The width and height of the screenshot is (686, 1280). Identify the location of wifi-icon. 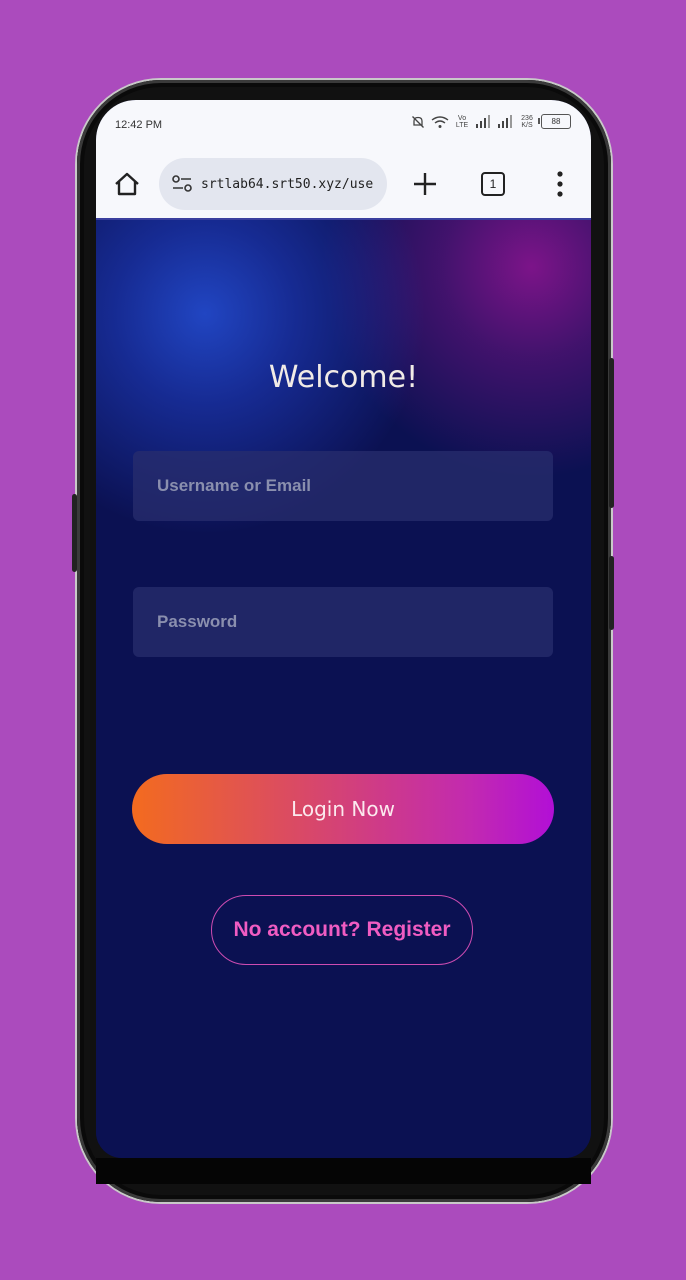
(440, 121).